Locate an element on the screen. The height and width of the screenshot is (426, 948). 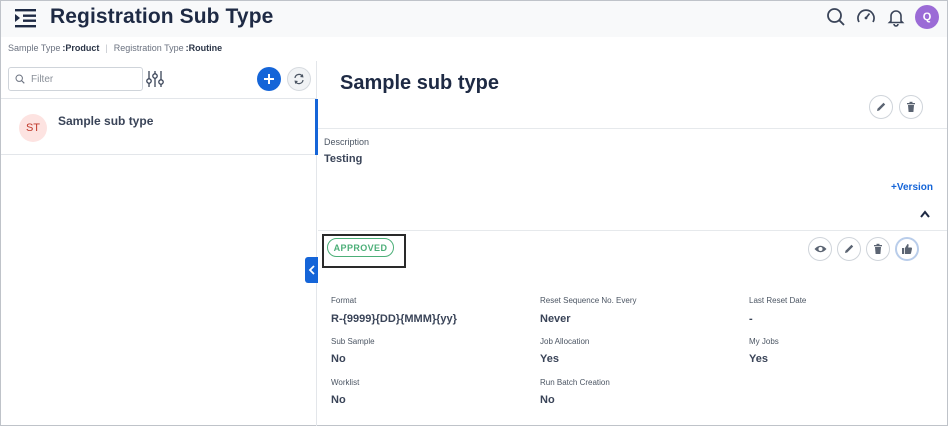
add-version-link: +Version is located at coordinates (912, 187).